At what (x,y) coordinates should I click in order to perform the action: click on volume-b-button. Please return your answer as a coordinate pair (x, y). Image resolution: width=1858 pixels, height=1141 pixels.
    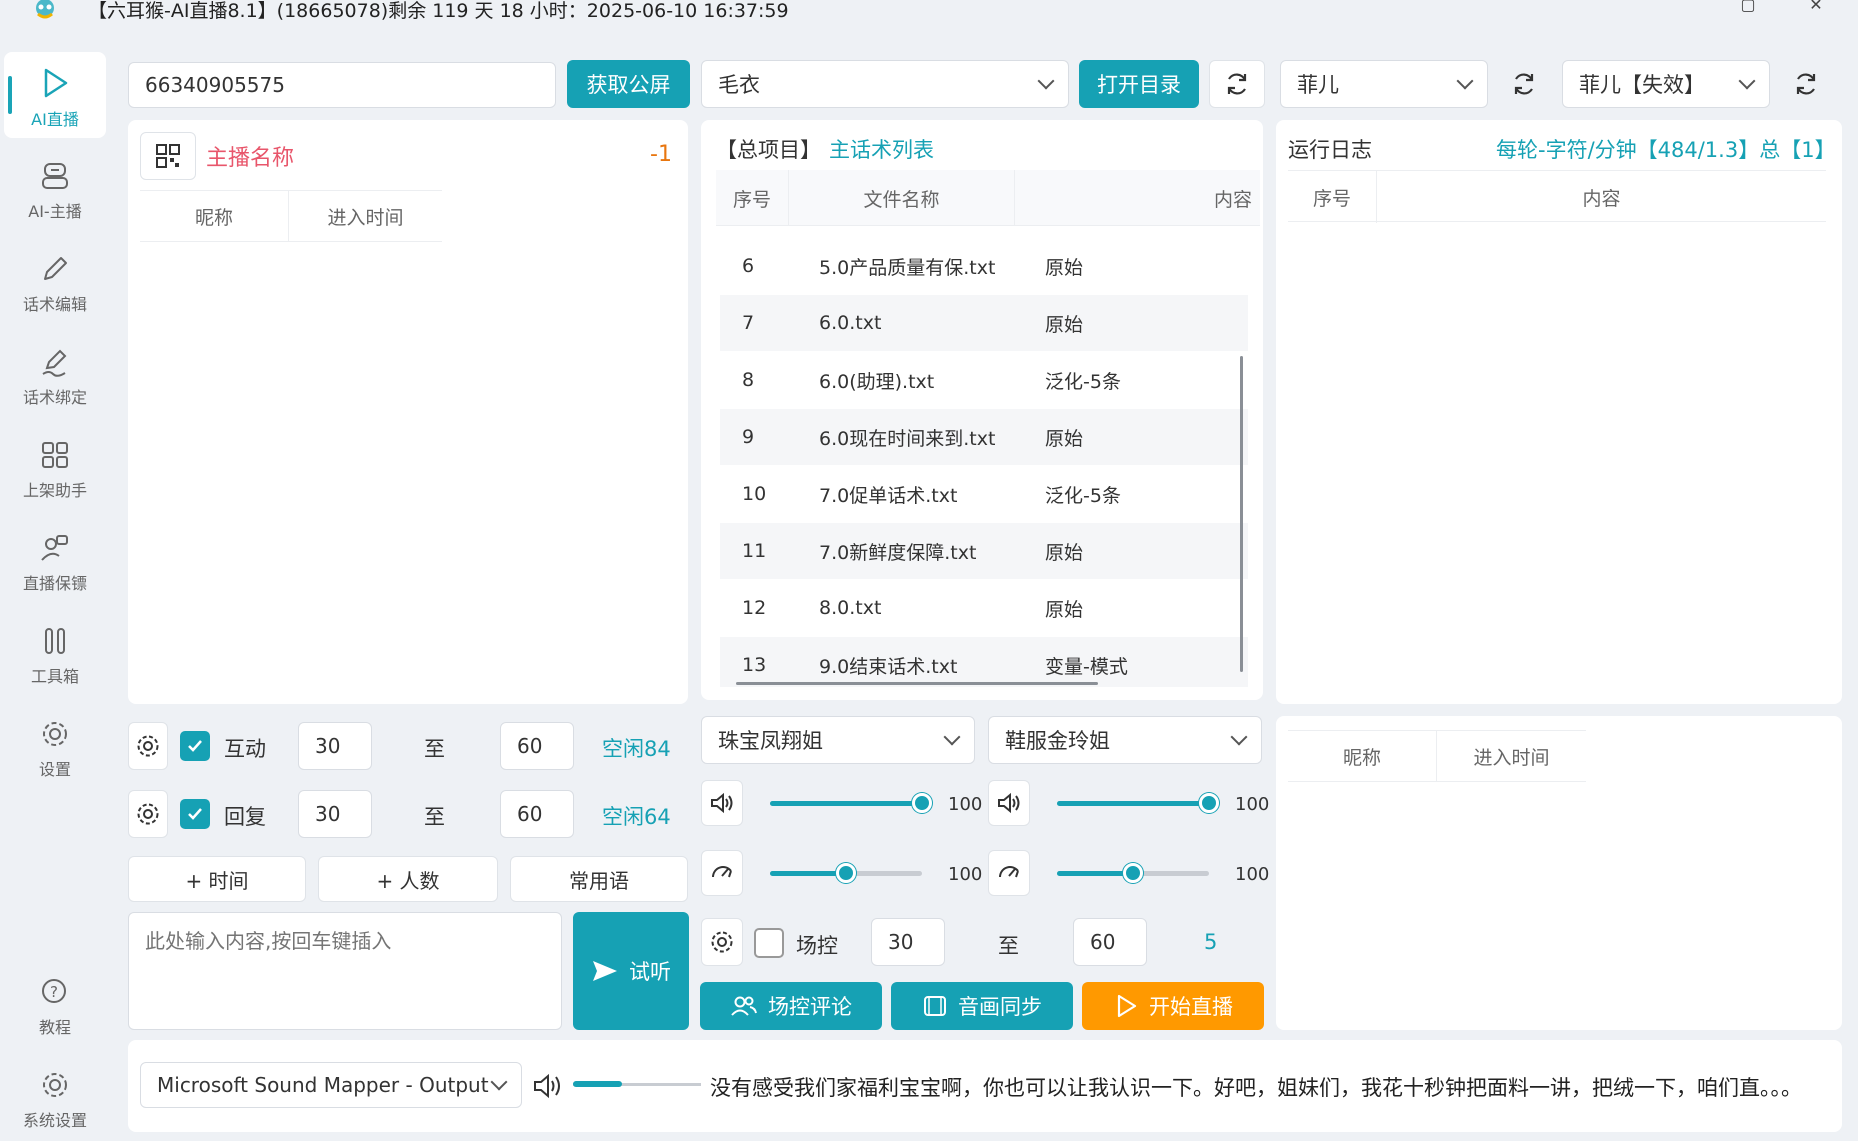
    Looking at the image, I should click on (1009, 803).